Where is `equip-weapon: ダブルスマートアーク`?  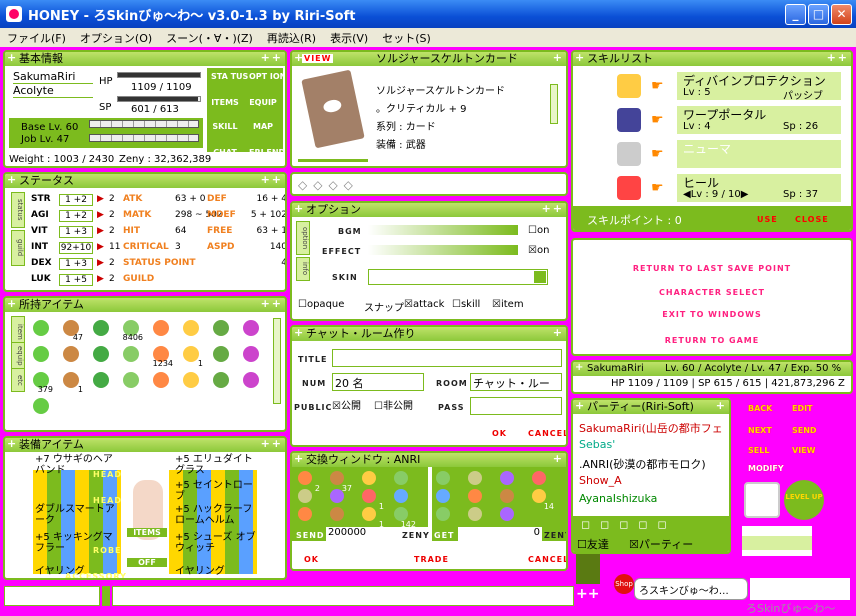 equip-weapon: ダブルスマートアーク is located at coordinates (77, 515).